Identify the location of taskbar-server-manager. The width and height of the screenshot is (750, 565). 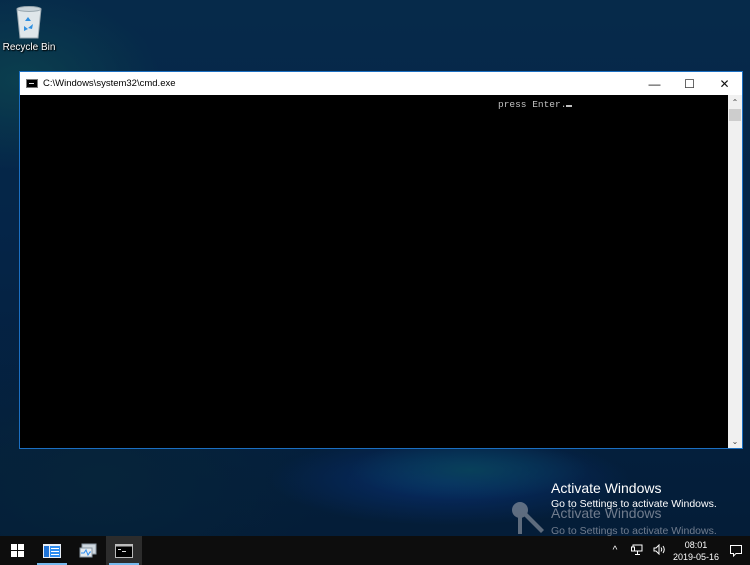
(52, 550).